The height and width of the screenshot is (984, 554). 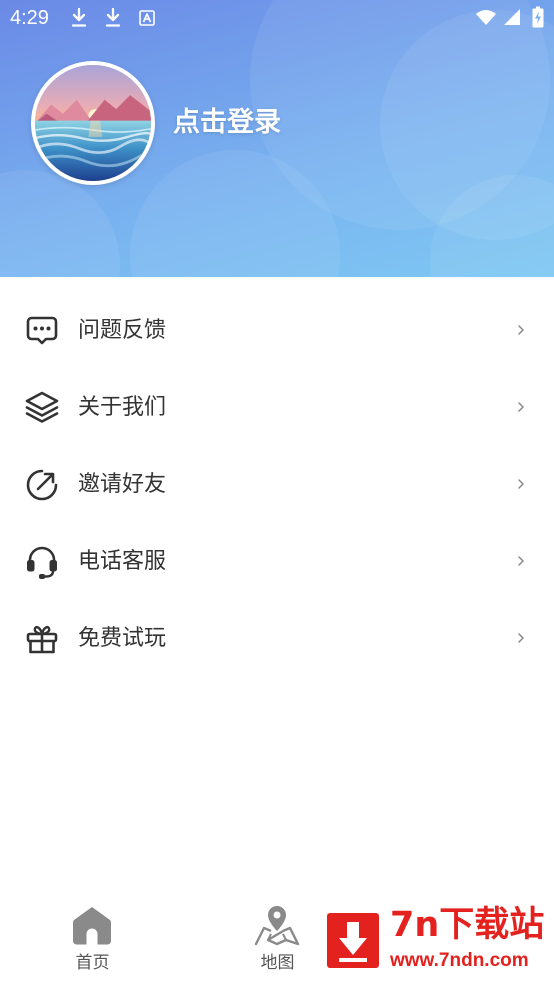 I want to click on battery-icon, so click(x=538, y=17).